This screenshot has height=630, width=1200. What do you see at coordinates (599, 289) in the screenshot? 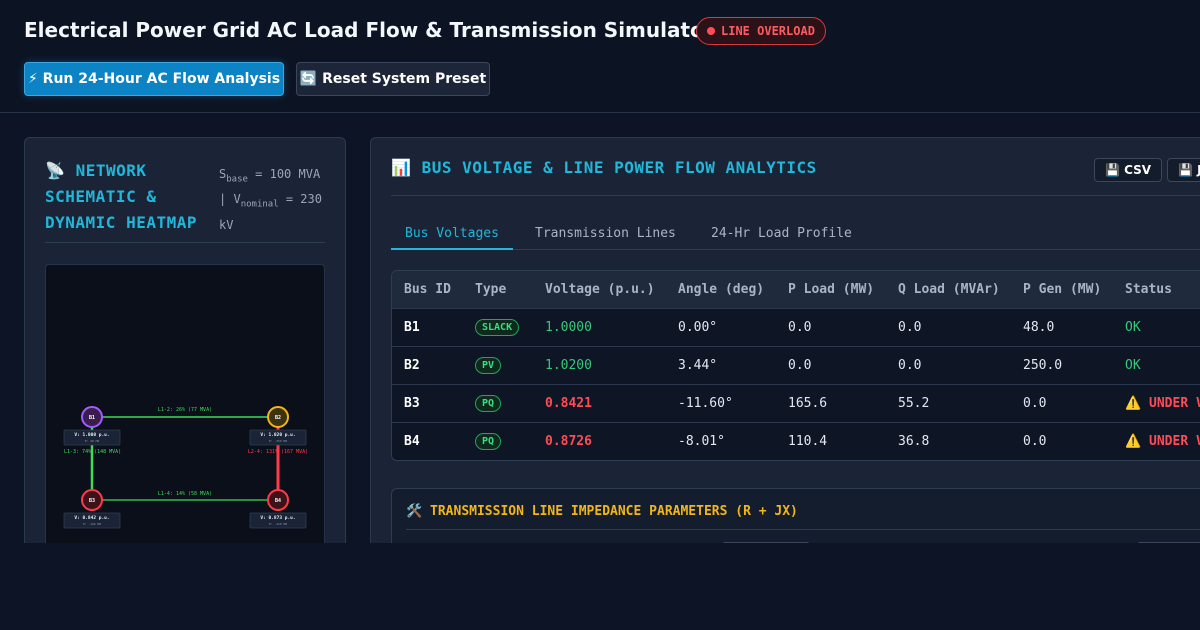
I see `column-header: Voltage (p.u.)` at bounding box center [599, 289].